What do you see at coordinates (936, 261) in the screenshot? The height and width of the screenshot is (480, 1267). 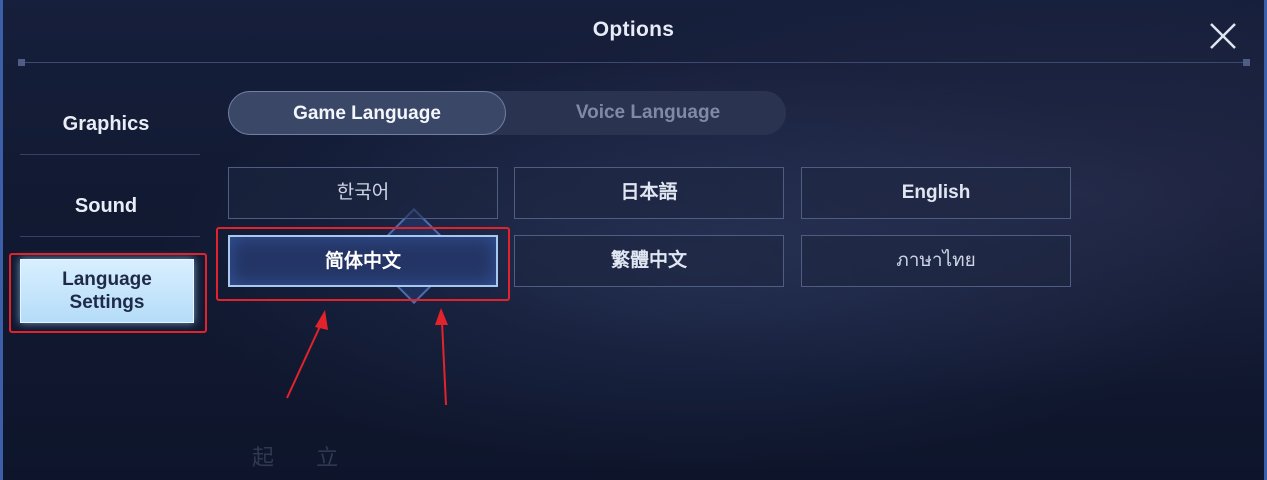 I see `language-option-thai: ภาษาไทย` at bounding box center [936, 261].